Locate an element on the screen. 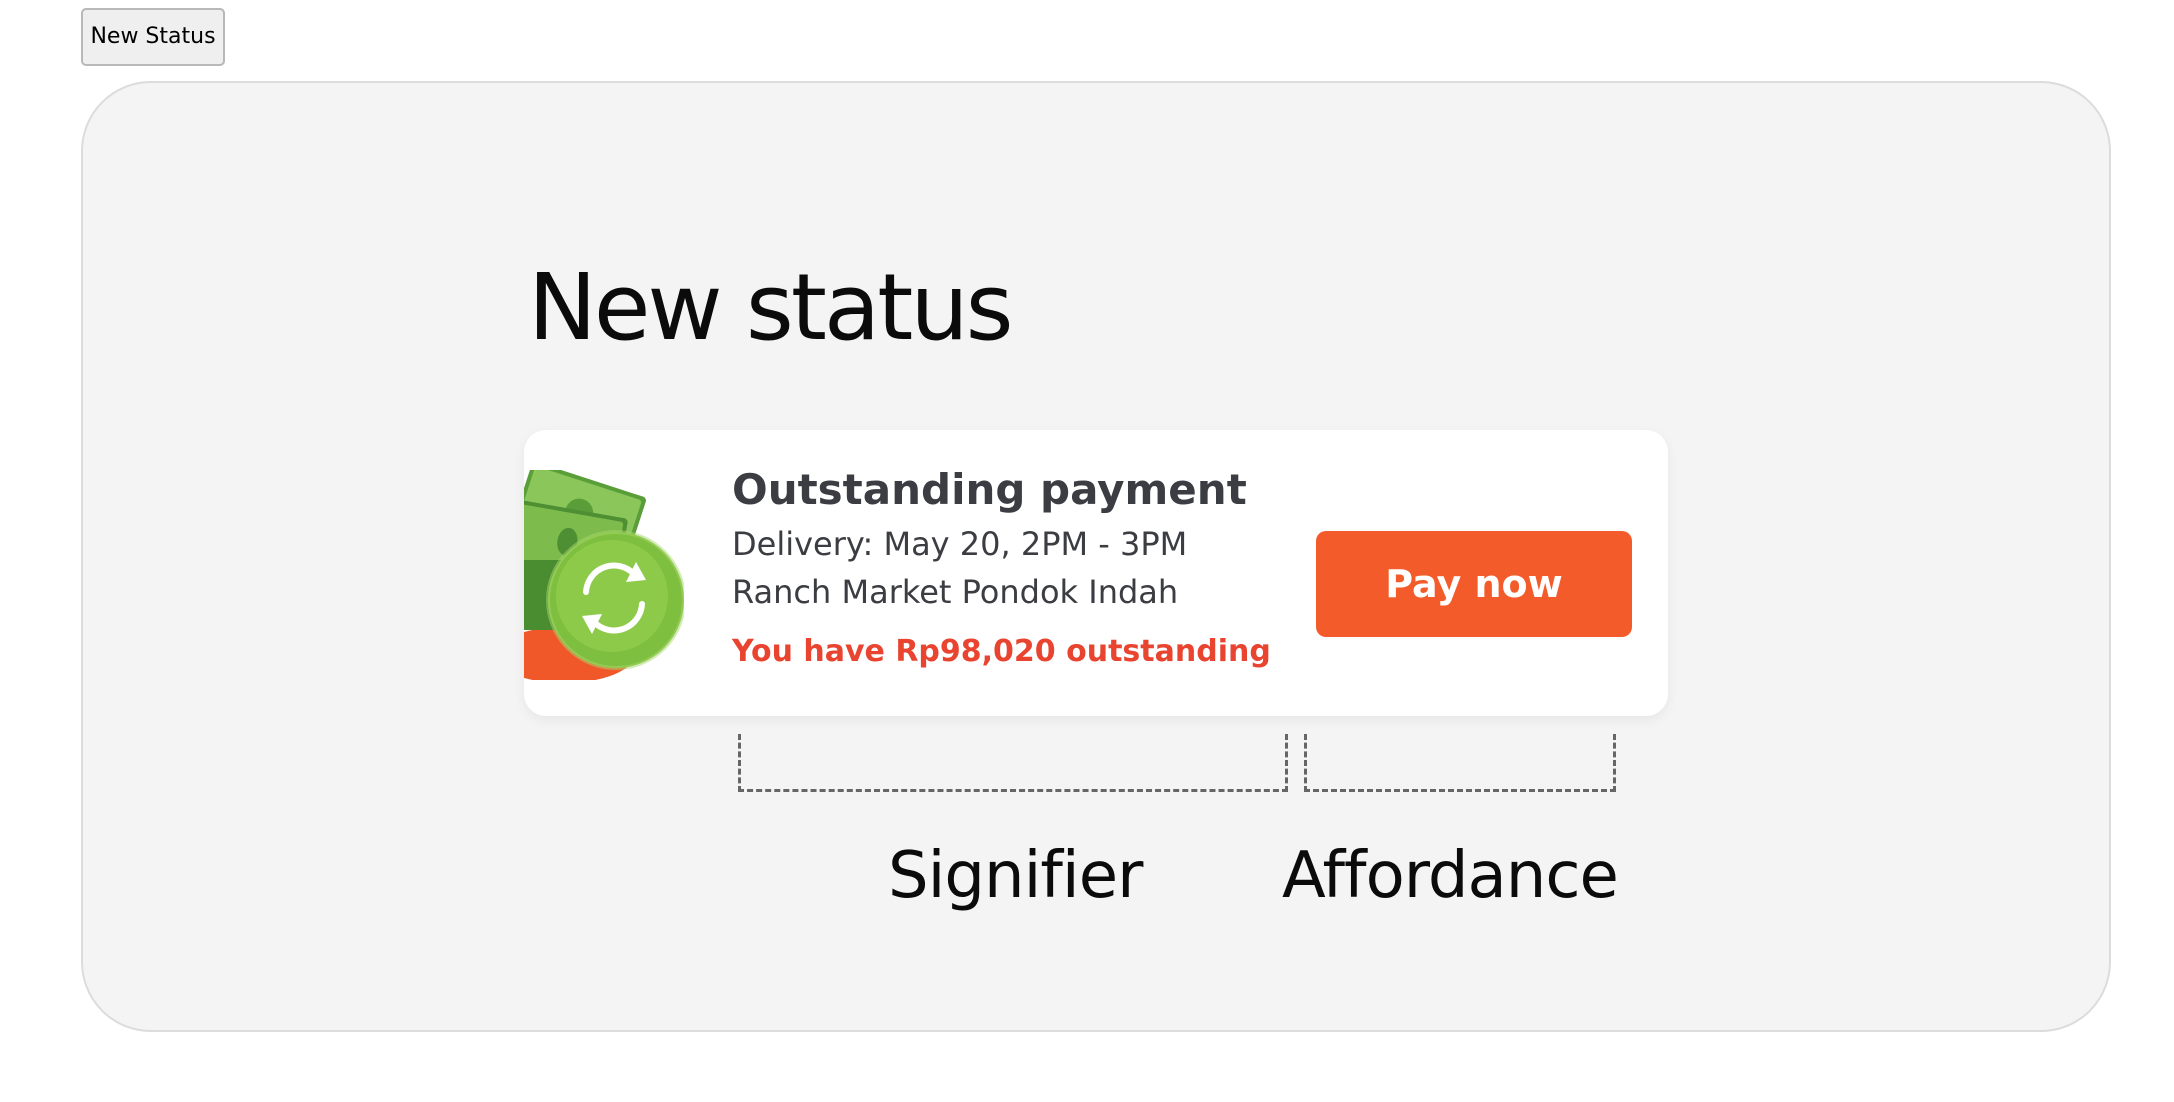  affordance-label: Affordance is located at coordinates (1450, 876).